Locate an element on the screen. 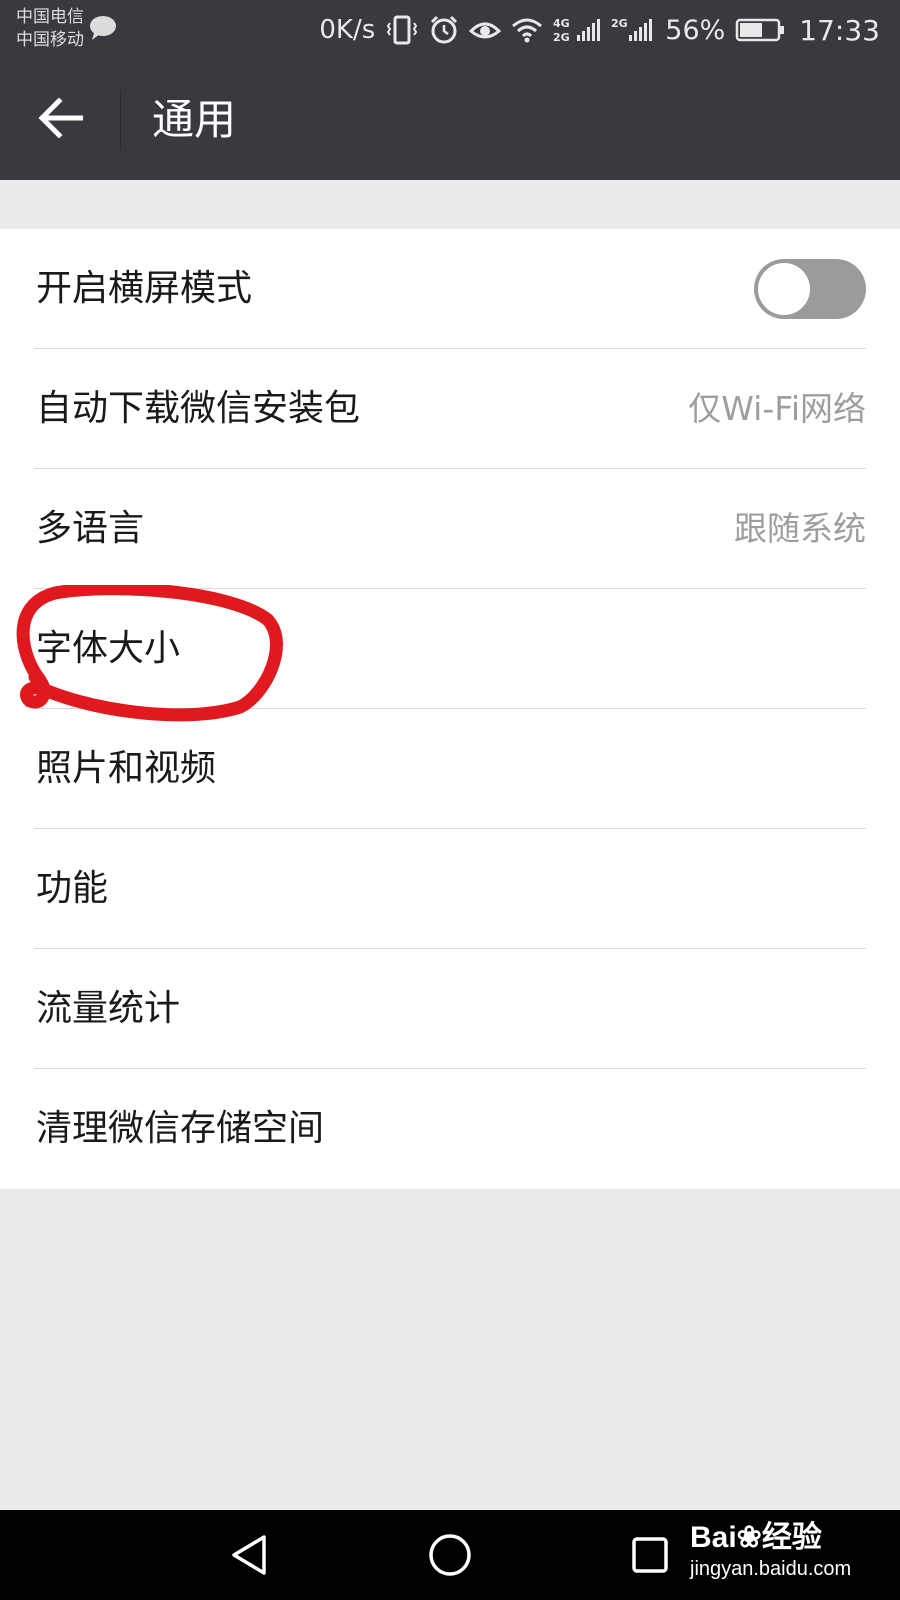  status-icons: 0K/s 4G 2G 2G 56% 17:33 is located at coordinates (599, 30).